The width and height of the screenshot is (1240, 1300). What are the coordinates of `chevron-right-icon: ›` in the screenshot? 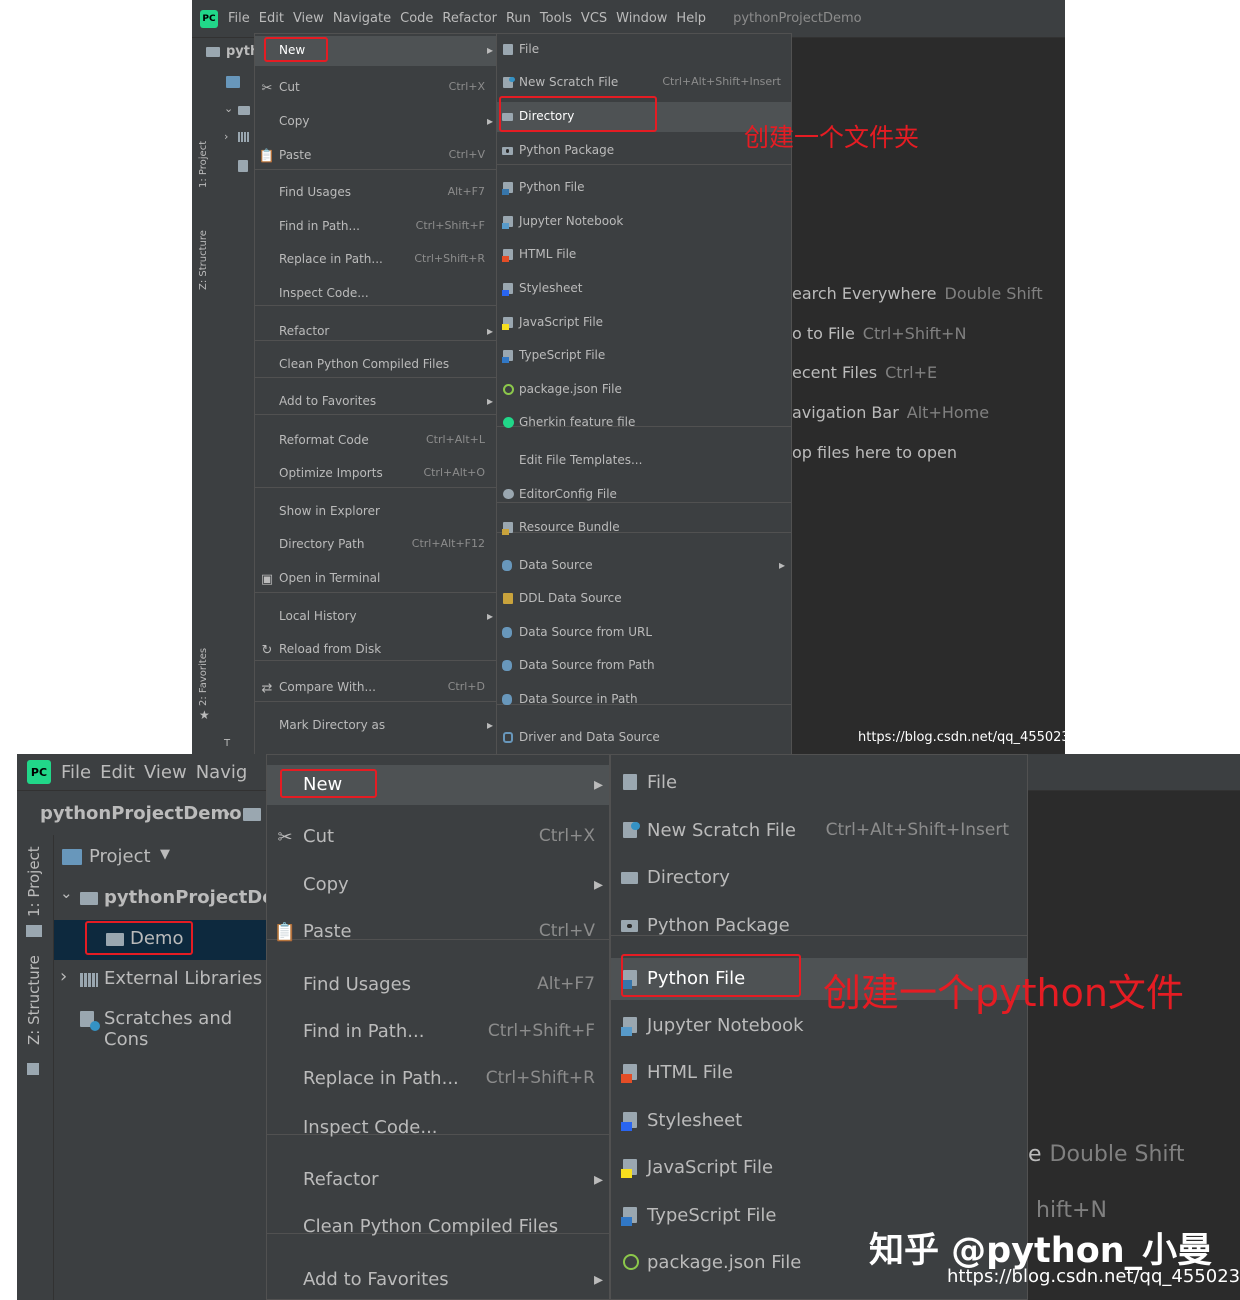 It's located at (226, 136).